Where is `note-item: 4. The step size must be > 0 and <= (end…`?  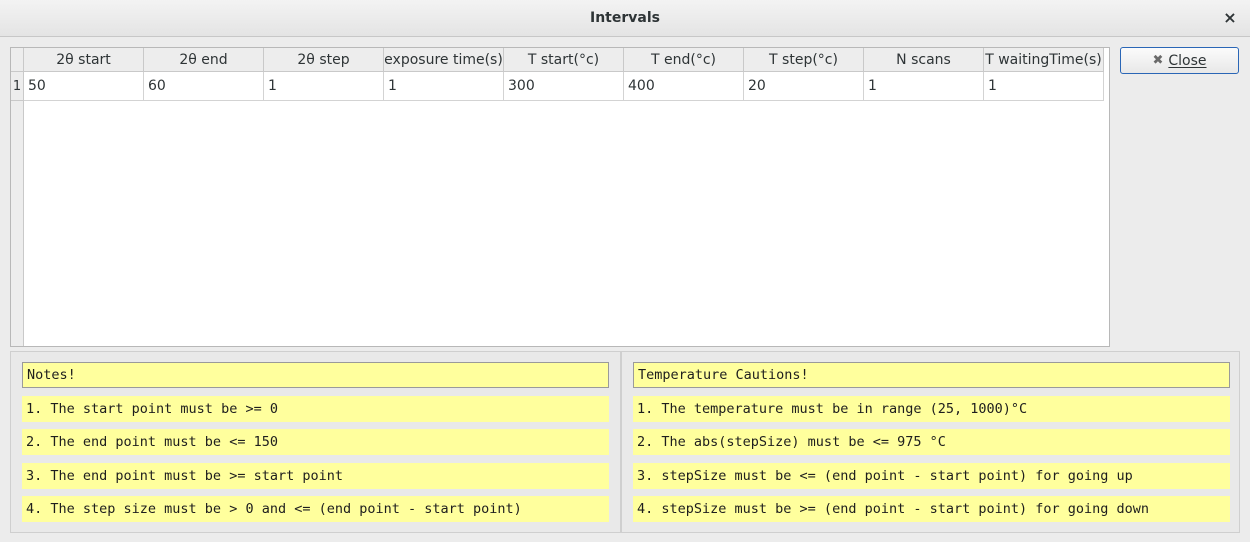 note-item: 4. The step size must be > 0 and <= (end… is located at coordinates (315, 509).